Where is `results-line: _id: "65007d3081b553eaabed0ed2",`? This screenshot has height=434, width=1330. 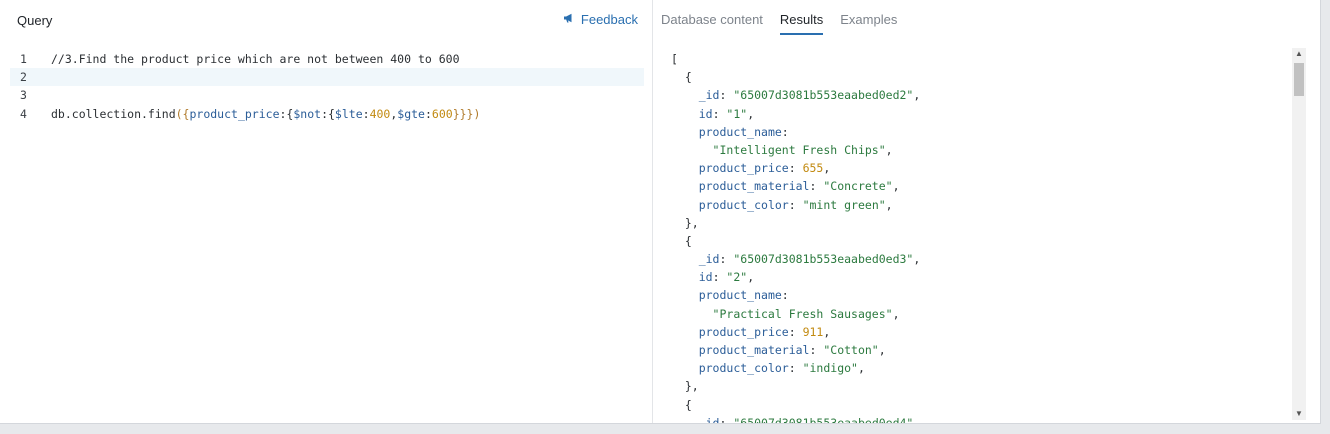 results-line: _id: "65007d3081b553eaabed0ed2", is located at coordinates (809, 95).